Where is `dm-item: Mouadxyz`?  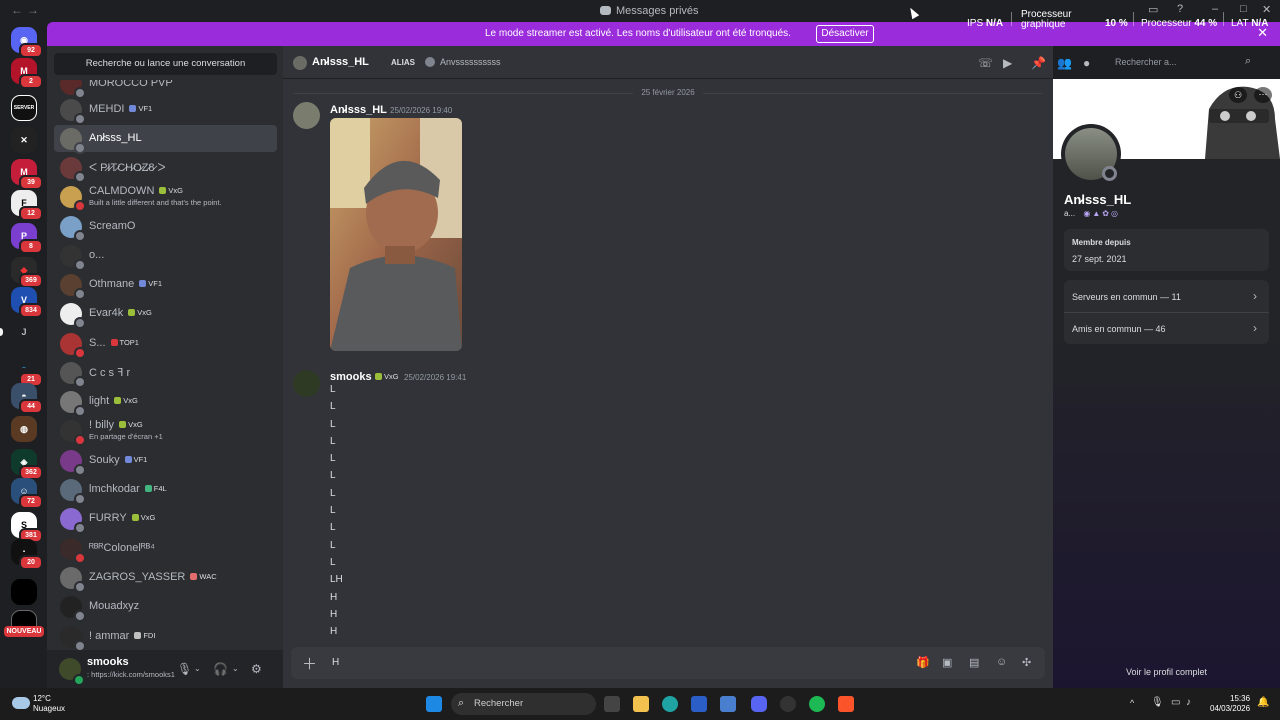
dm-item: Mouadxyz is located at coordinates (165, 607).